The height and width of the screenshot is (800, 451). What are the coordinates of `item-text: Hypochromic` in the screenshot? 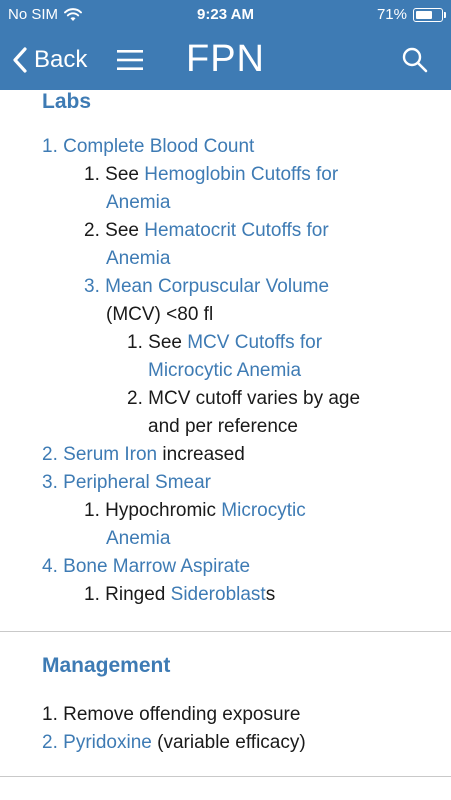 It's located at (163, 510).